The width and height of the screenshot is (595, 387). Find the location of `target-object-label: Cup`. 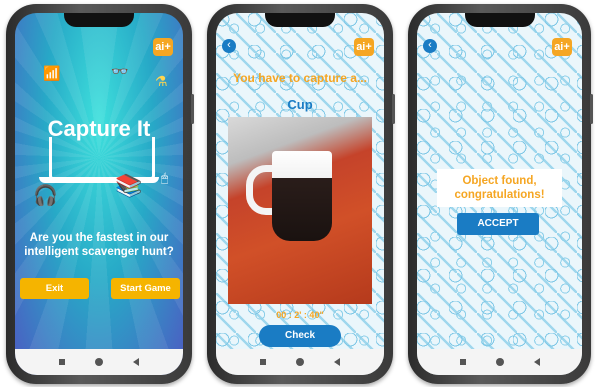

target-object-label: Cup is located at coordinates (300, 104).